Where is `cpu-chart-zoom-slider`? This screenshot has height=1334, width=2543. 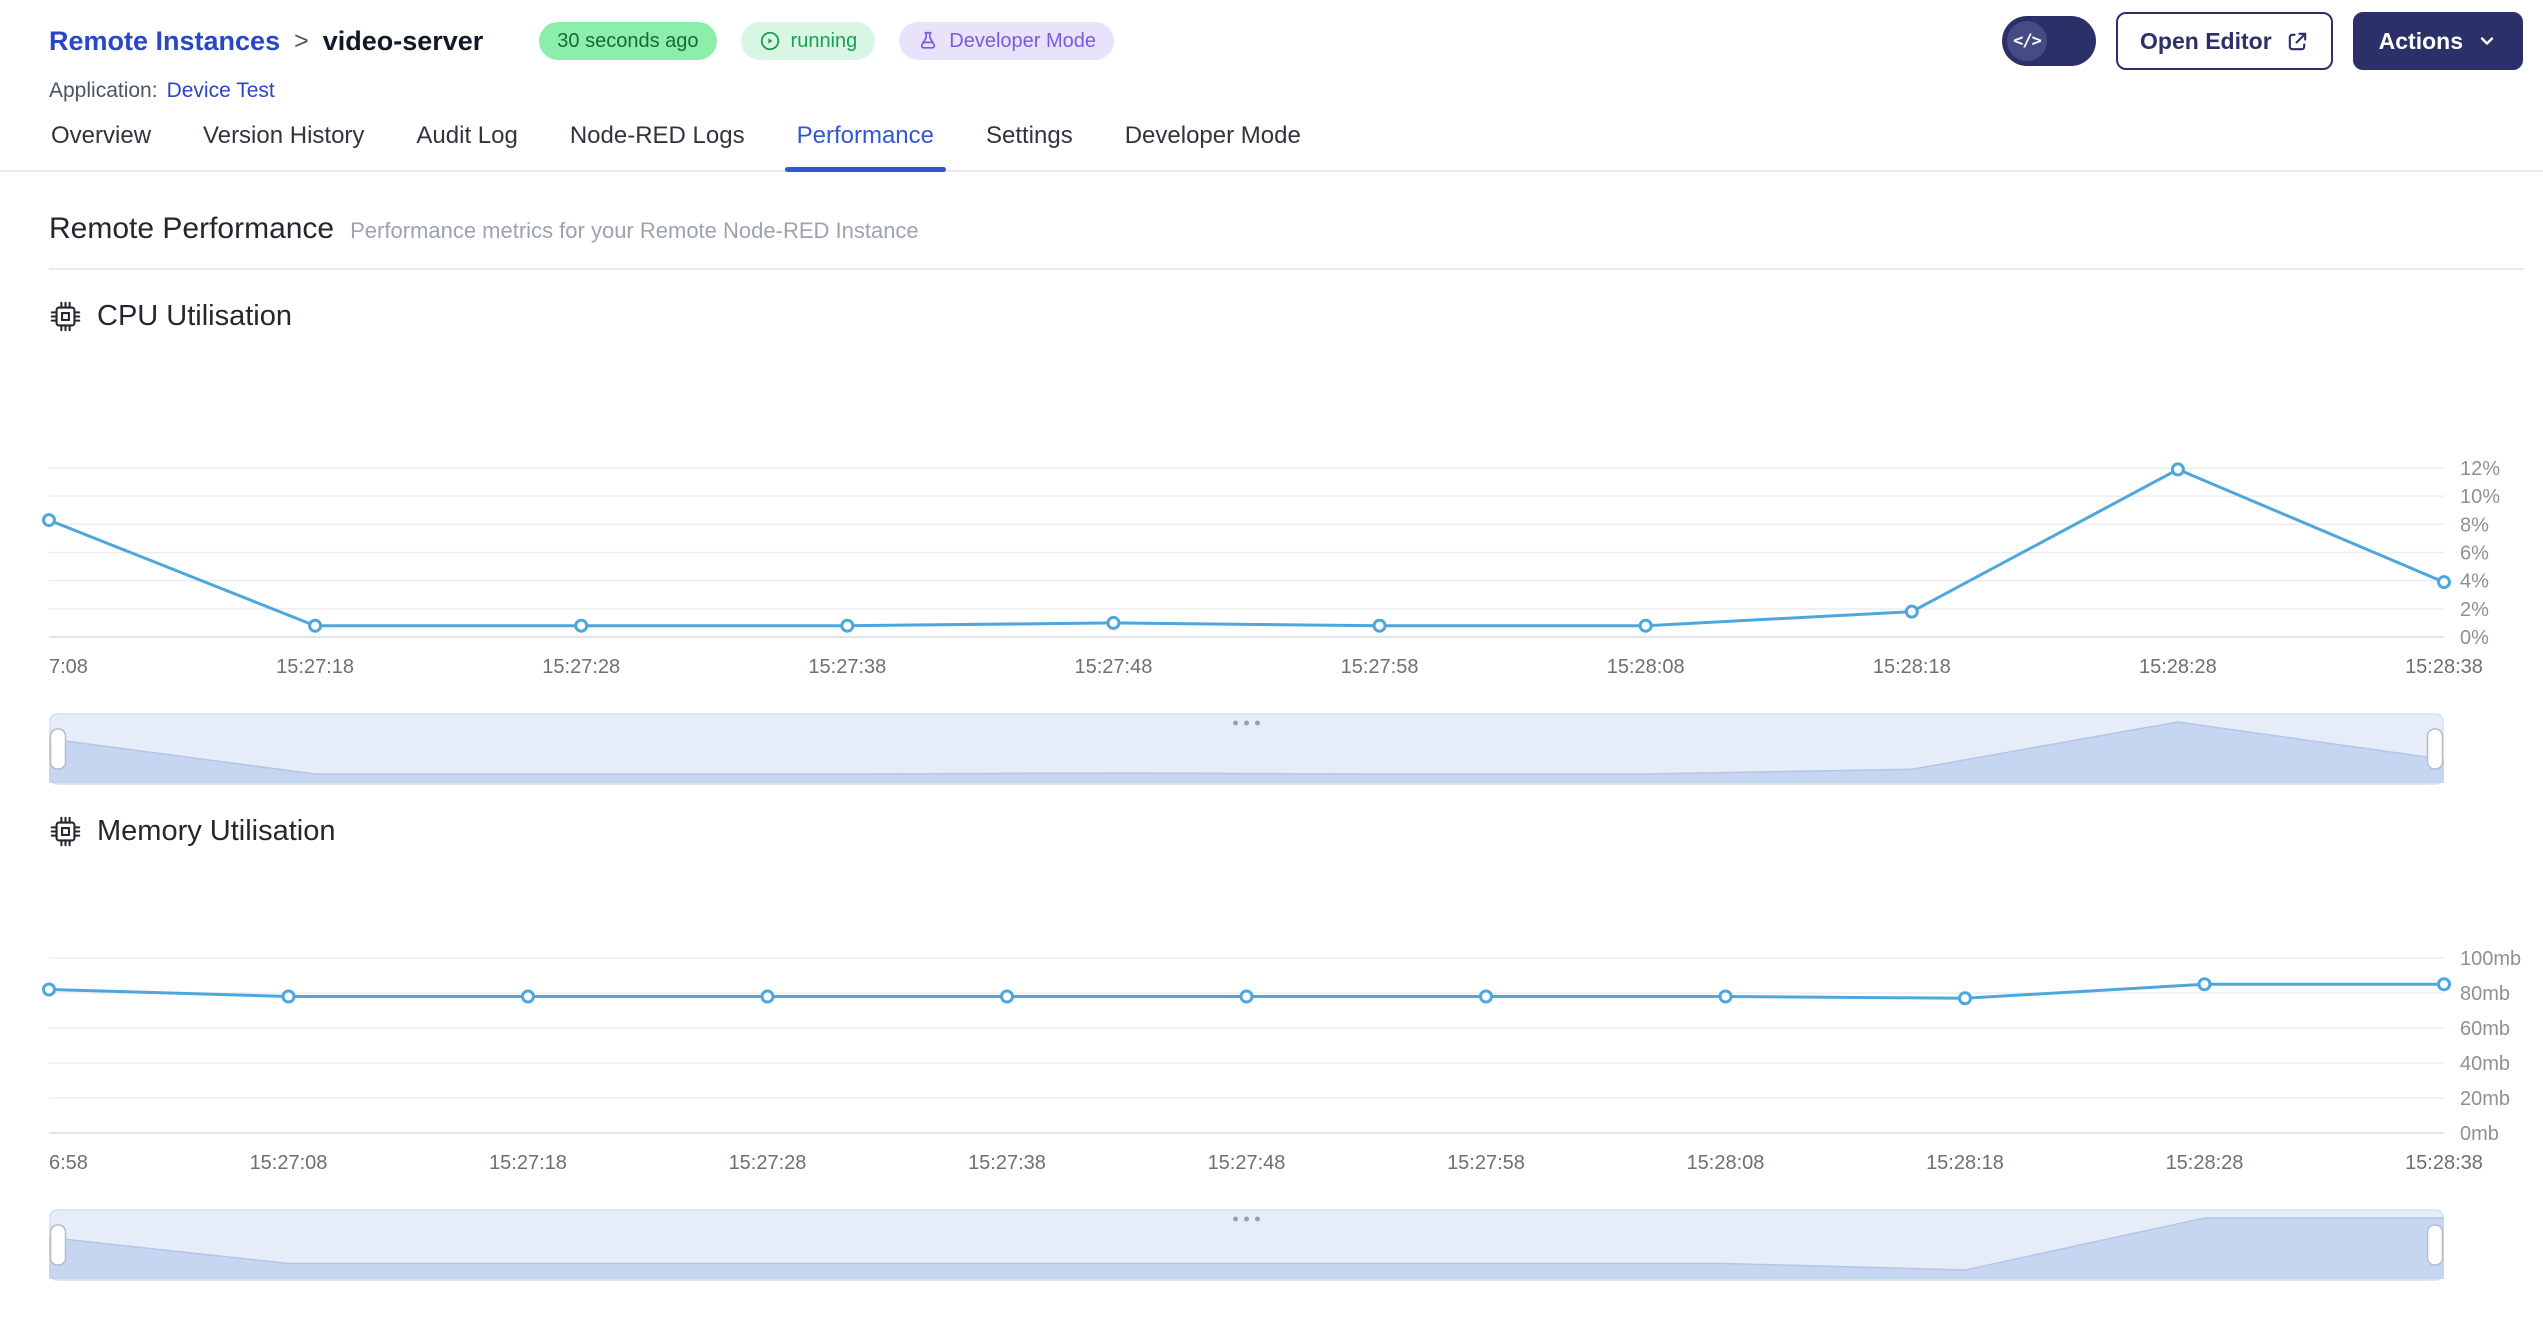 cpu-chart-zoom-slider is located at coordinates (1246, 749).